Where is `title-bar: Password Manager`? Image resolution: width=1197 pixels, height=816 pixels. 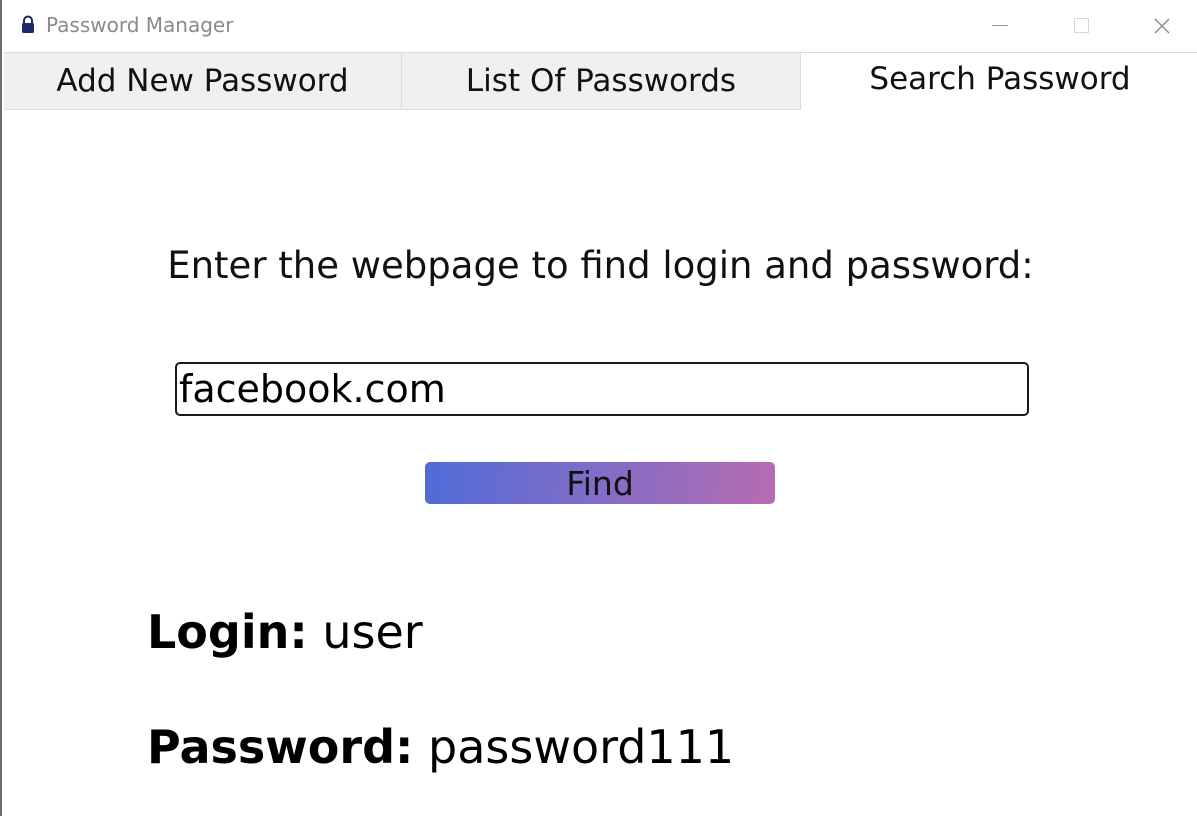 title-bar: Password Manager is located at coordinates (599, 26).